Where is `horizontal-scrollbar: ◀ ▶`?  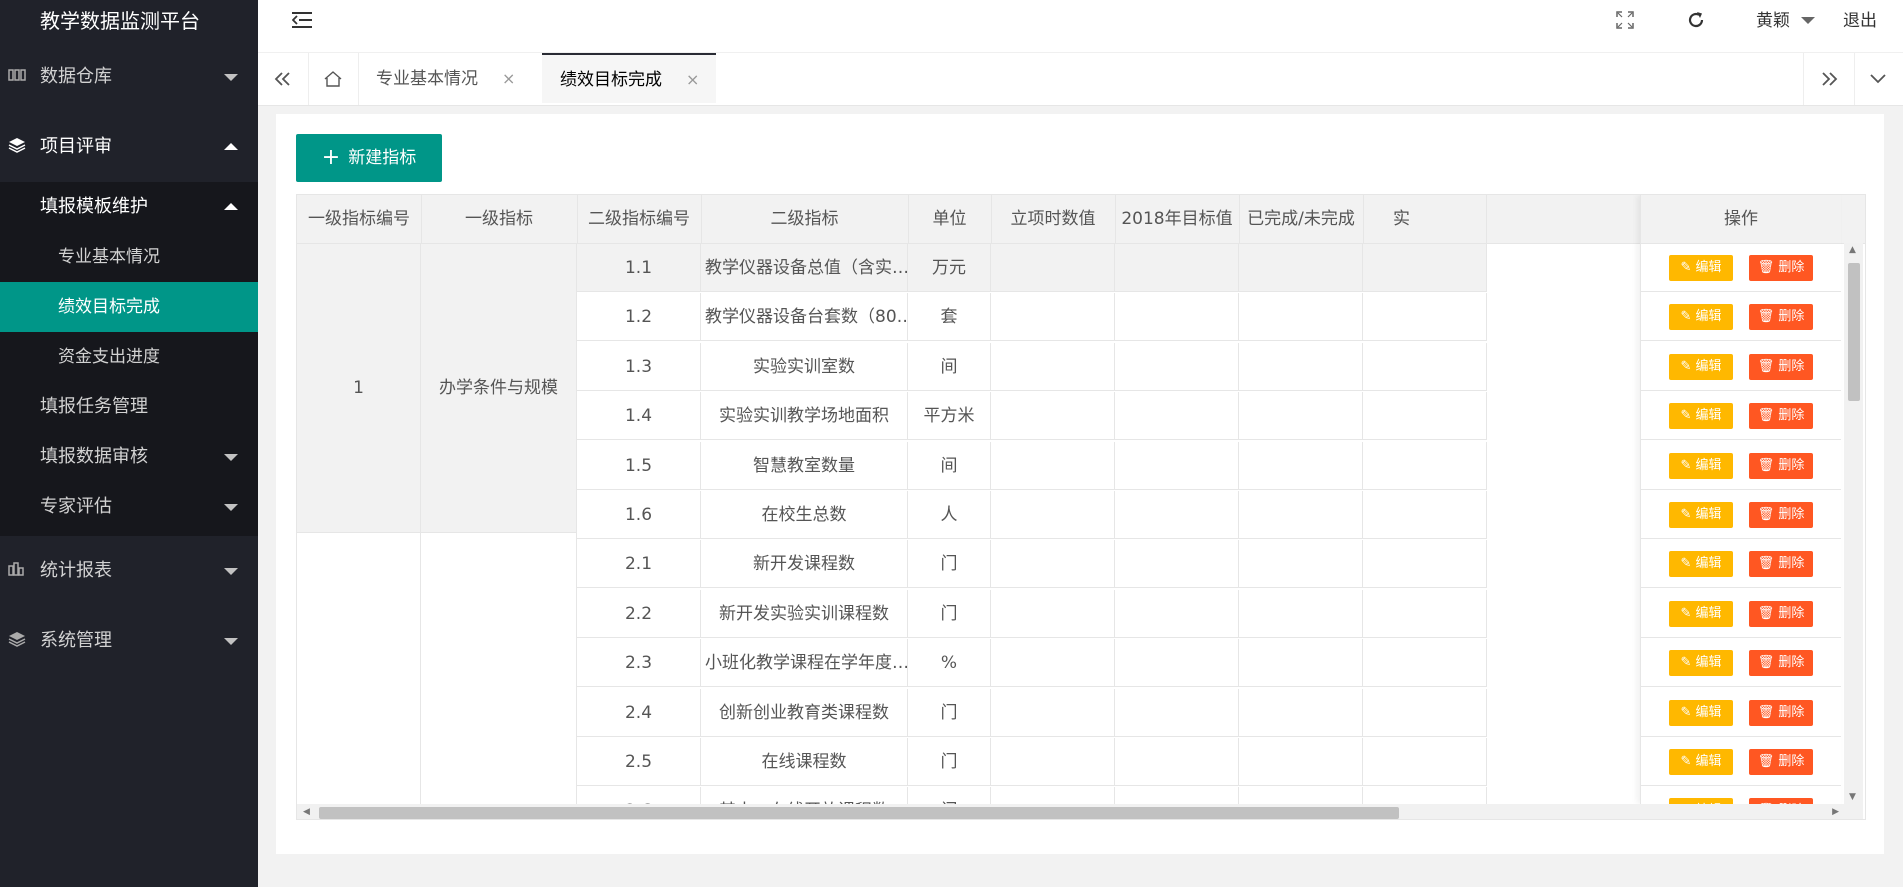
horizontal-scrollbar: ◀ ▶ is located at coordinates (1080, 811).